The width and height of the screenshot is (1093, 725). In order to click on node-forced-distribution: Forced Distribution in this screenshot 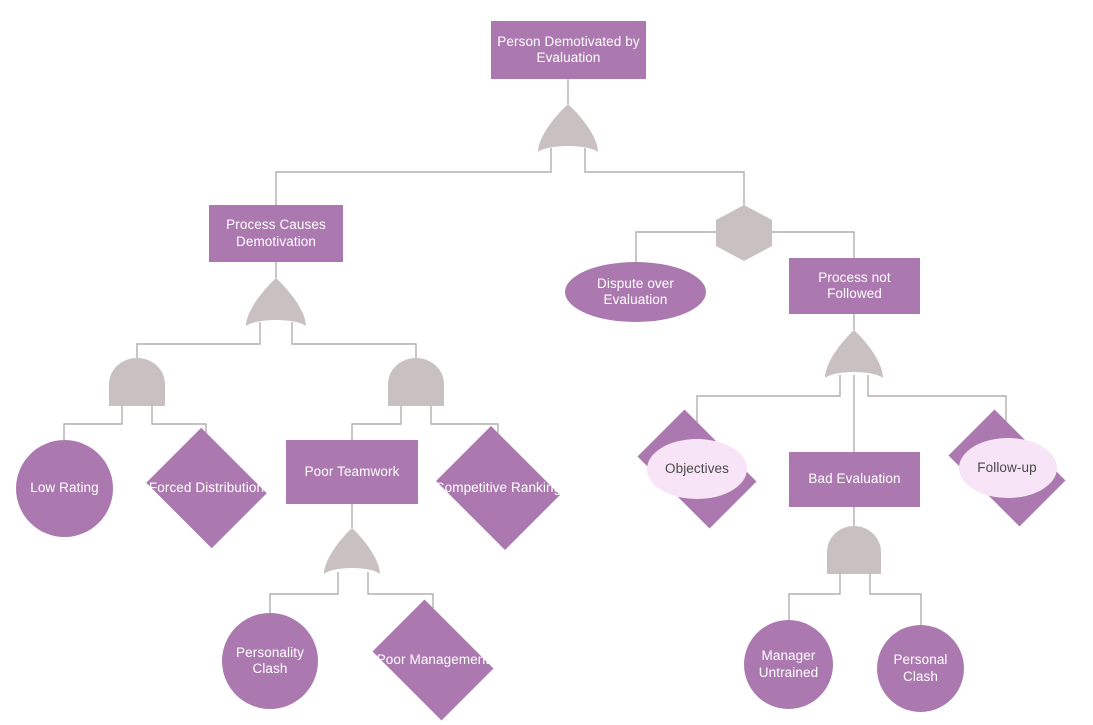, I will do `click(206, 488)`.